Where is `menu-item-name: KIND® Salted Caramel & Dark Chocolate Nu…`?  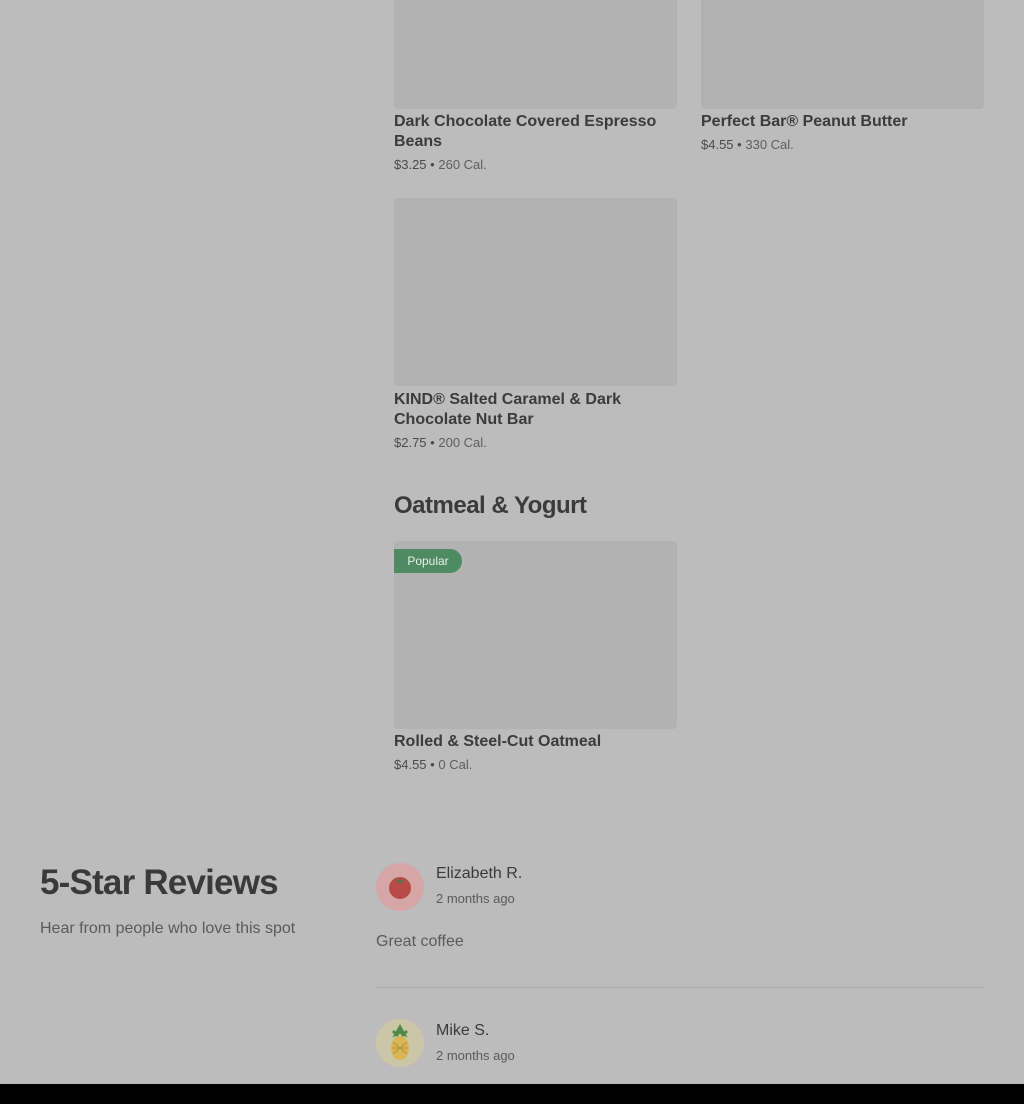 menu-item-name: KIND® Salted Caramel & Dark Chocolate Nu… is located at coordinates (507, 409).